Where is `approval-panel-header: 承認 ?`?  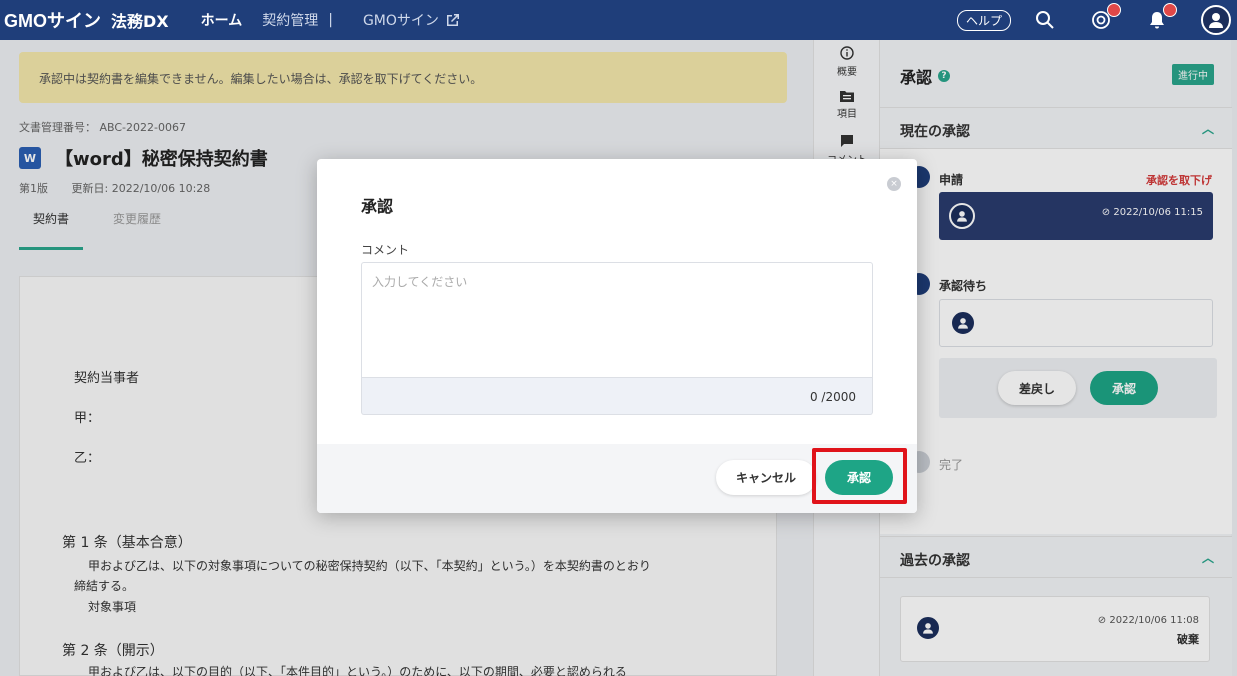 approval-panel-header: 承認 ? is located at coordinates (925, 76).